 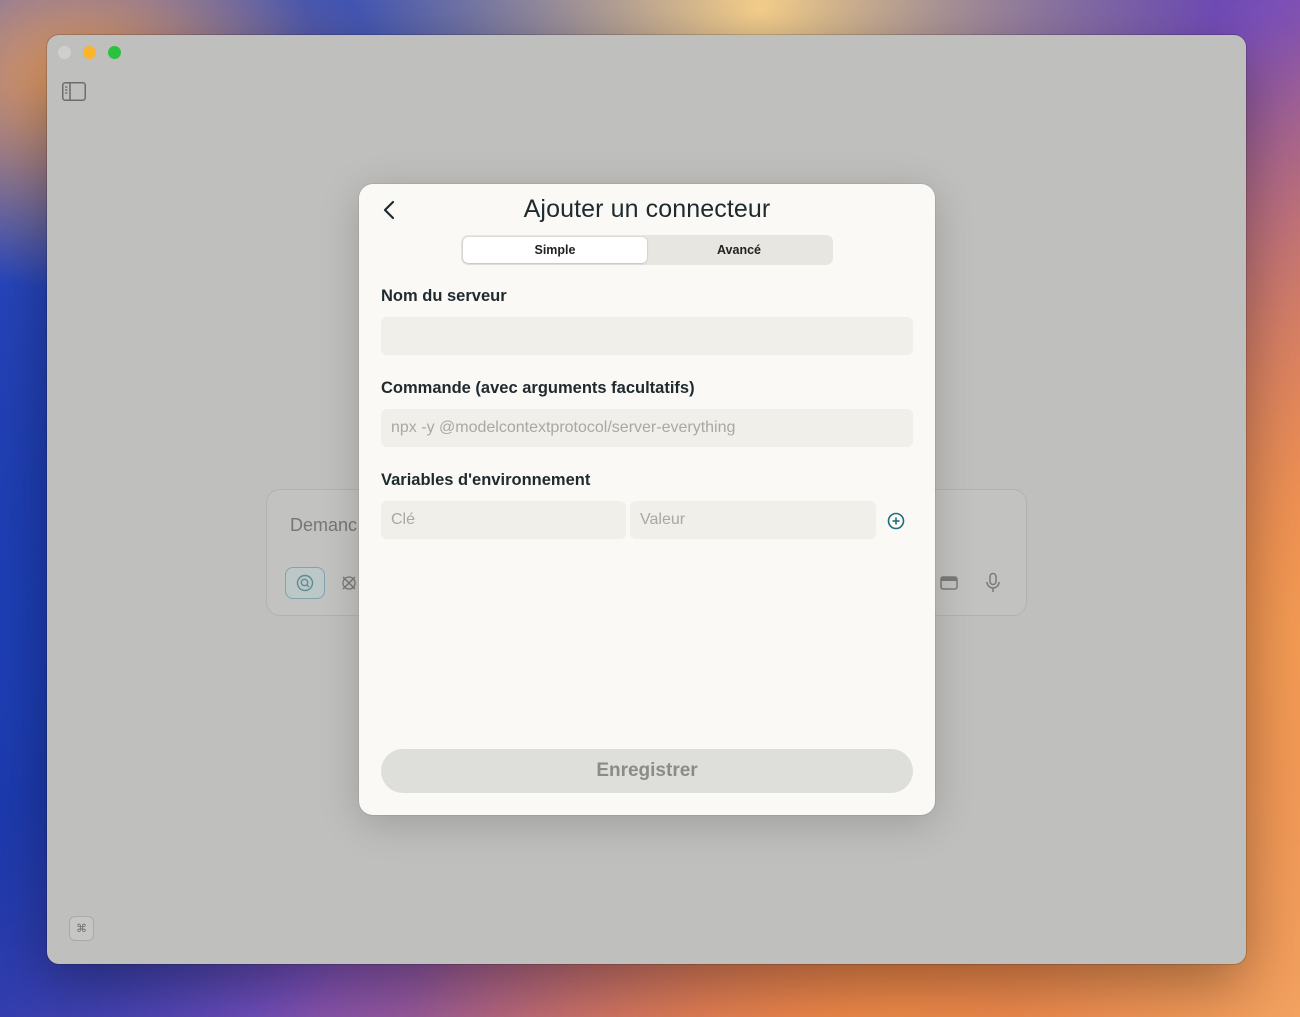 What do you see at coordinates (349, 583) in the screenshot?
I see `tools-icon` at bounding box center [349, 583].